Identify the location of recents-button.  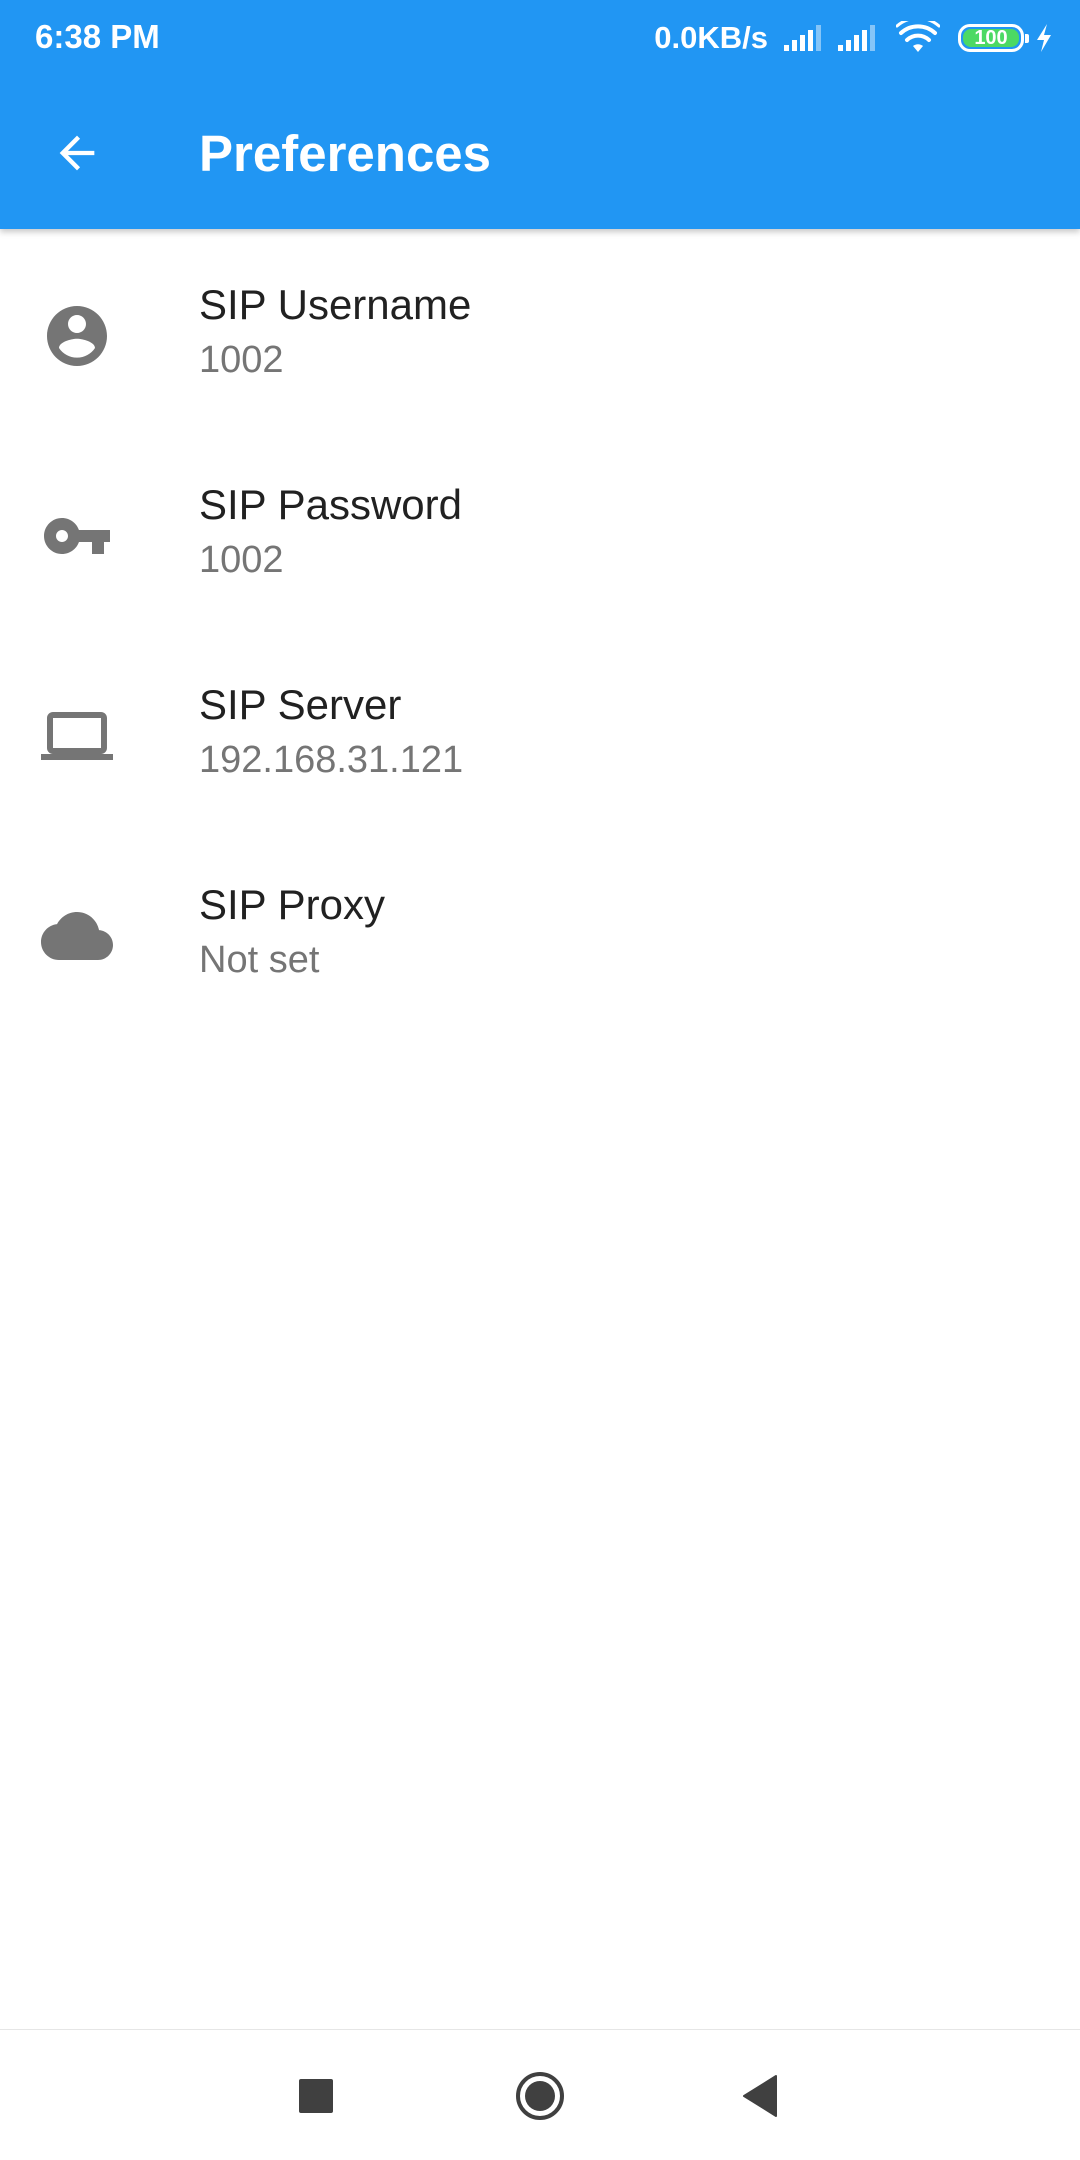
(316, 2096).